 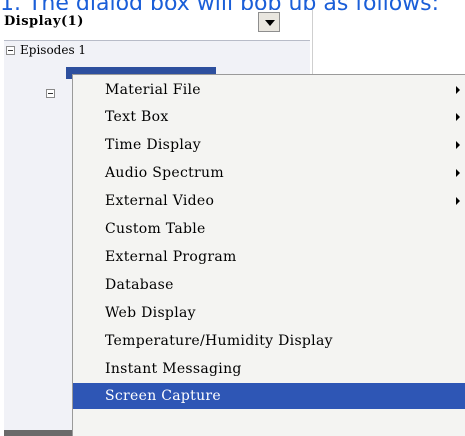 I want to click on menu-item-label: Database, so click(x=139, y=285).